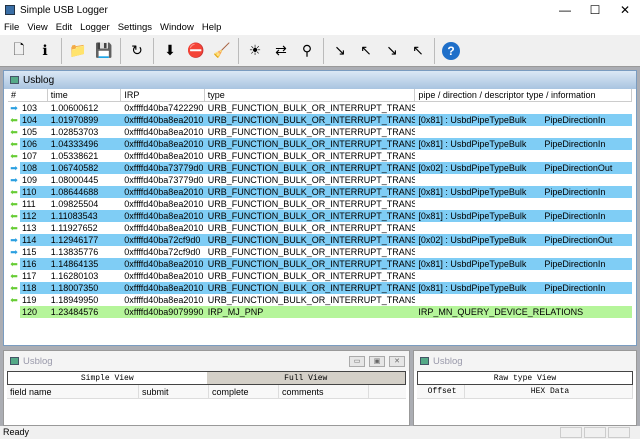 The image size is (640, 439). I want to click on cell-time: 1.18007350, so click(84, 288).